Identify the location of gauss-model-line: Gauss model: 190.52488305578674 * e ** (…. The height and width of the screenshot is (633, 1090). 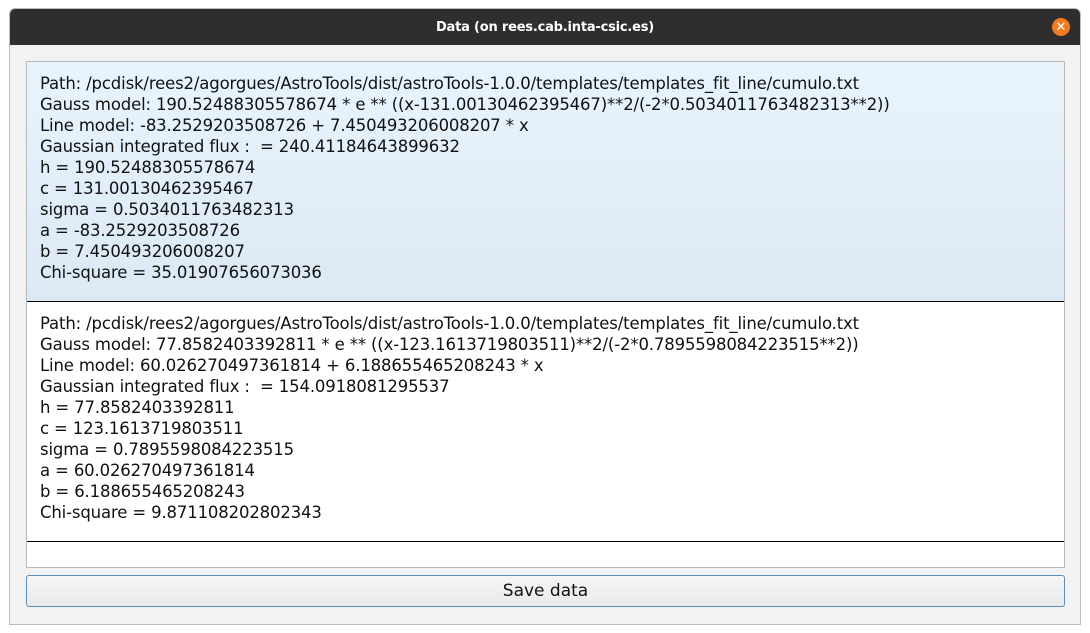
(465, 104).